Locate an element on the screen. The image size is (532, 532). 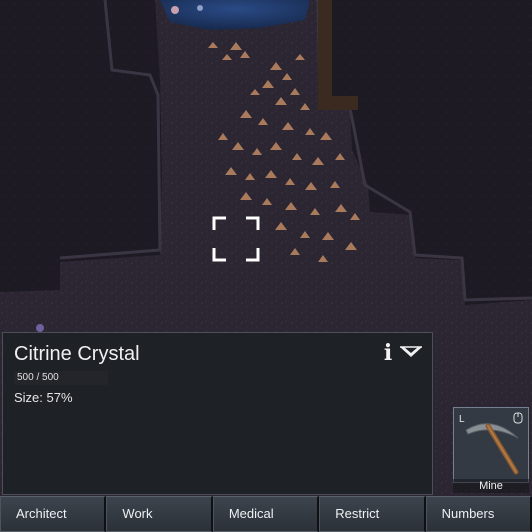
mineral-vein is located at coordinates (325, 55).